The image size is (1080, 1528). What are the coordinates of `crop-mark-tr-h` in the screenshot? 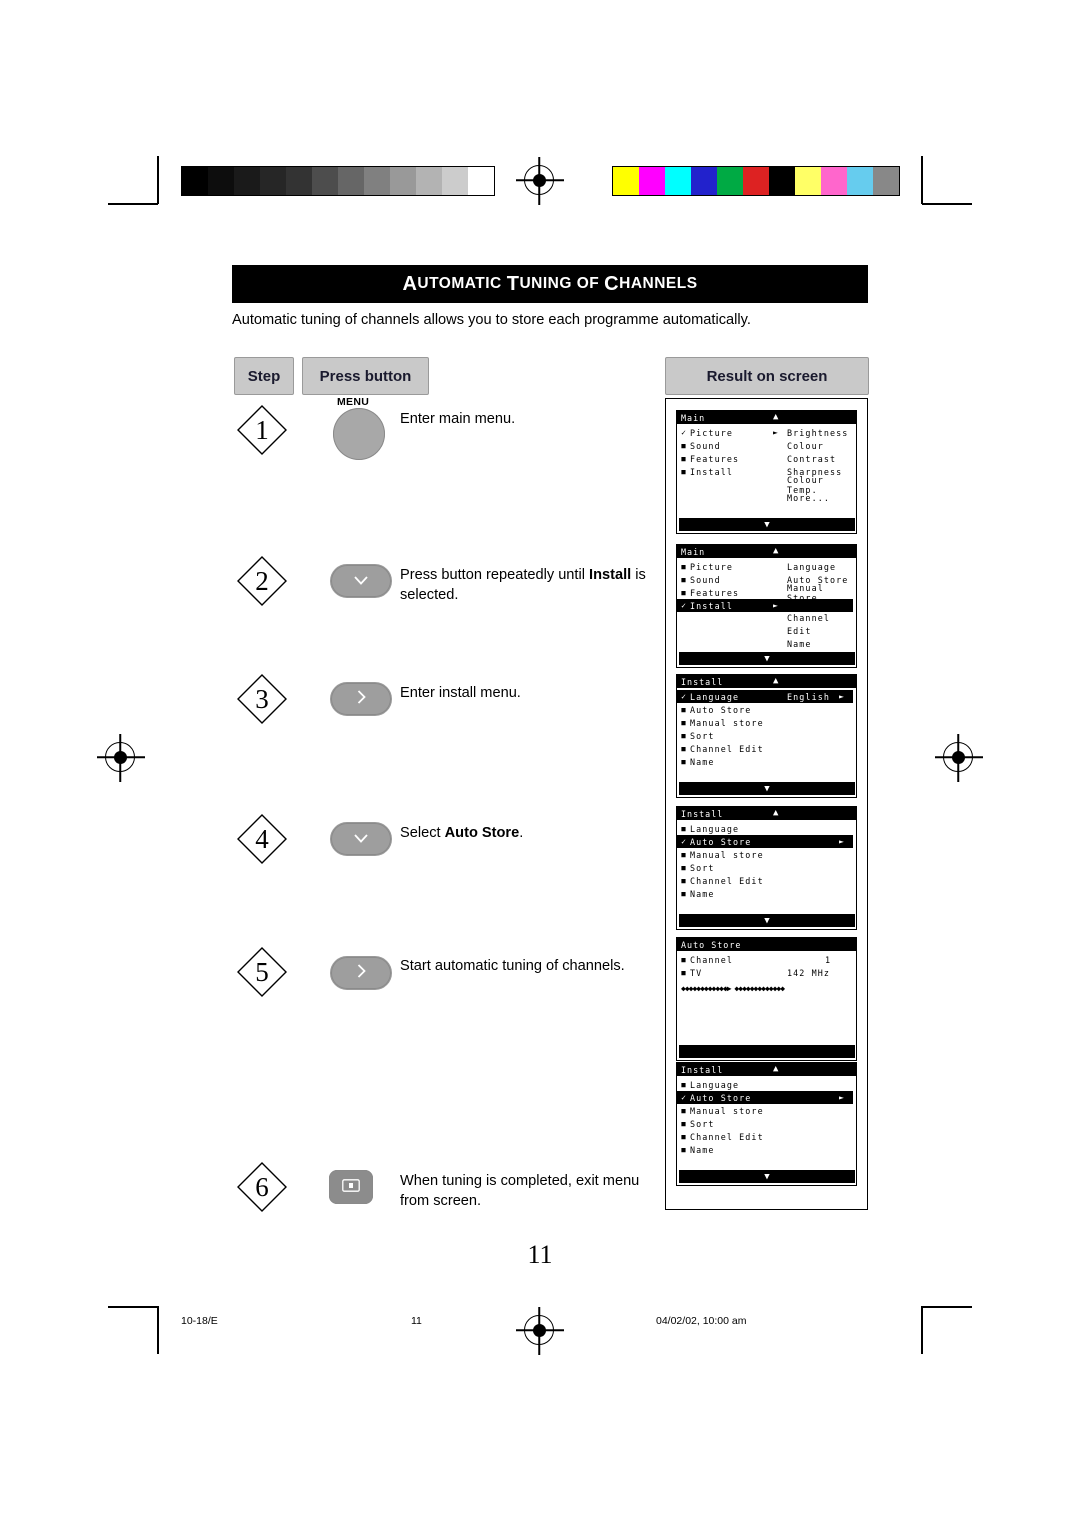 It's located at (947, 204).